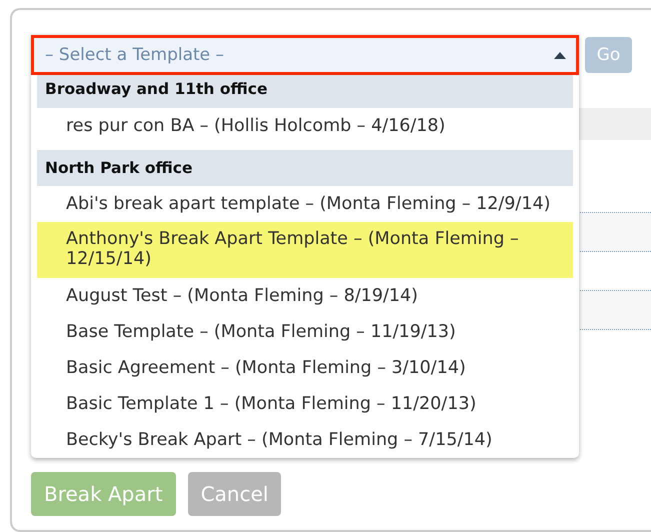  I want to click on template-option: Basic Template 1 – (Monta Fleming – 11/20/13), so click(305, 404).